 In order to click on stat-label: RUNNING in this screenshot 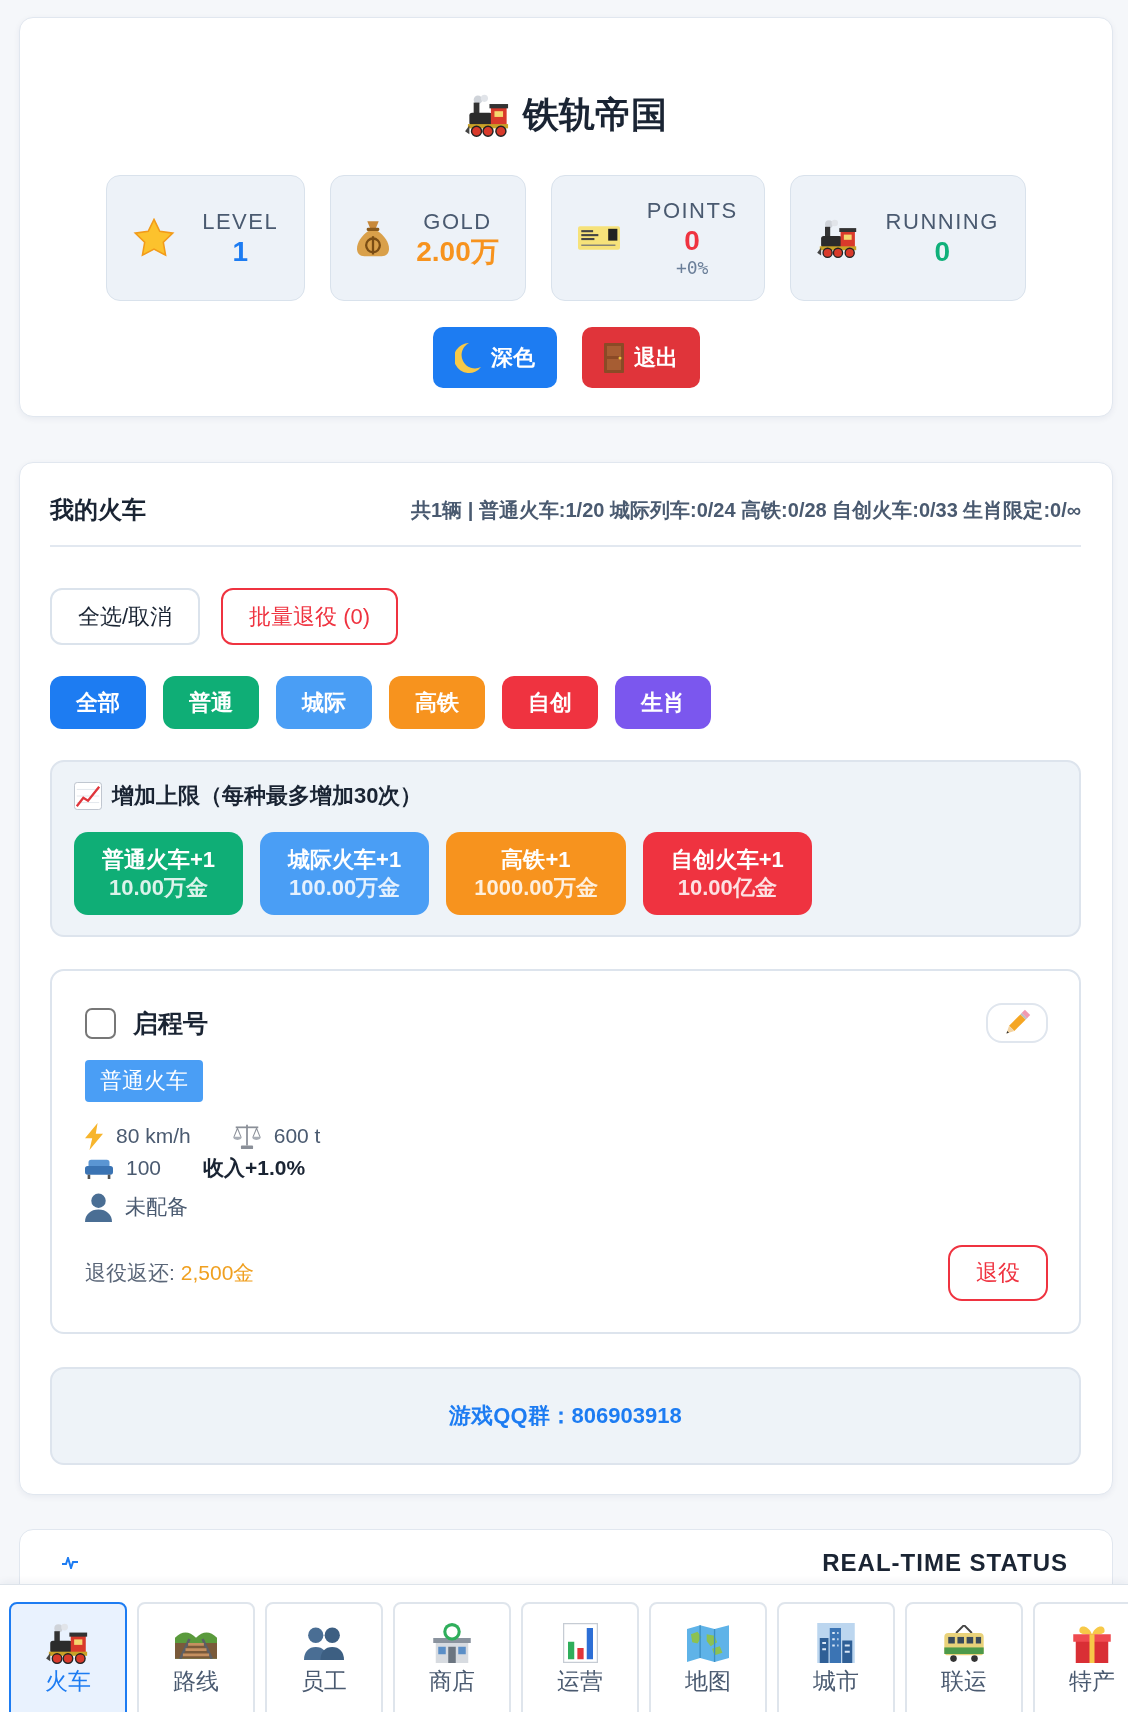, I will do `click(942, 222)`.